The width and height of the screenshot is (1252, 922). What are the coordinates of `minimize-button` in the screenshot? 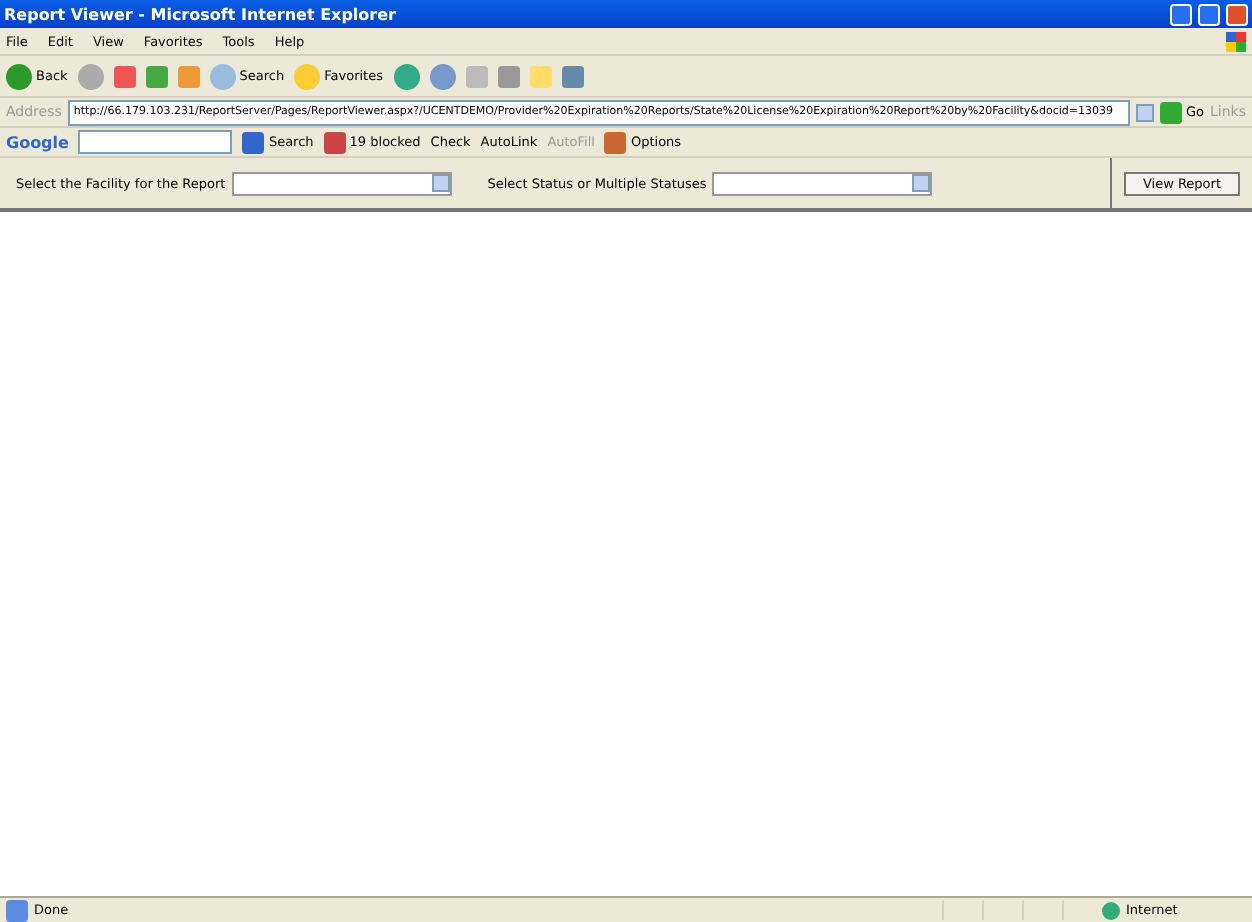 It's located at (1181, 14).